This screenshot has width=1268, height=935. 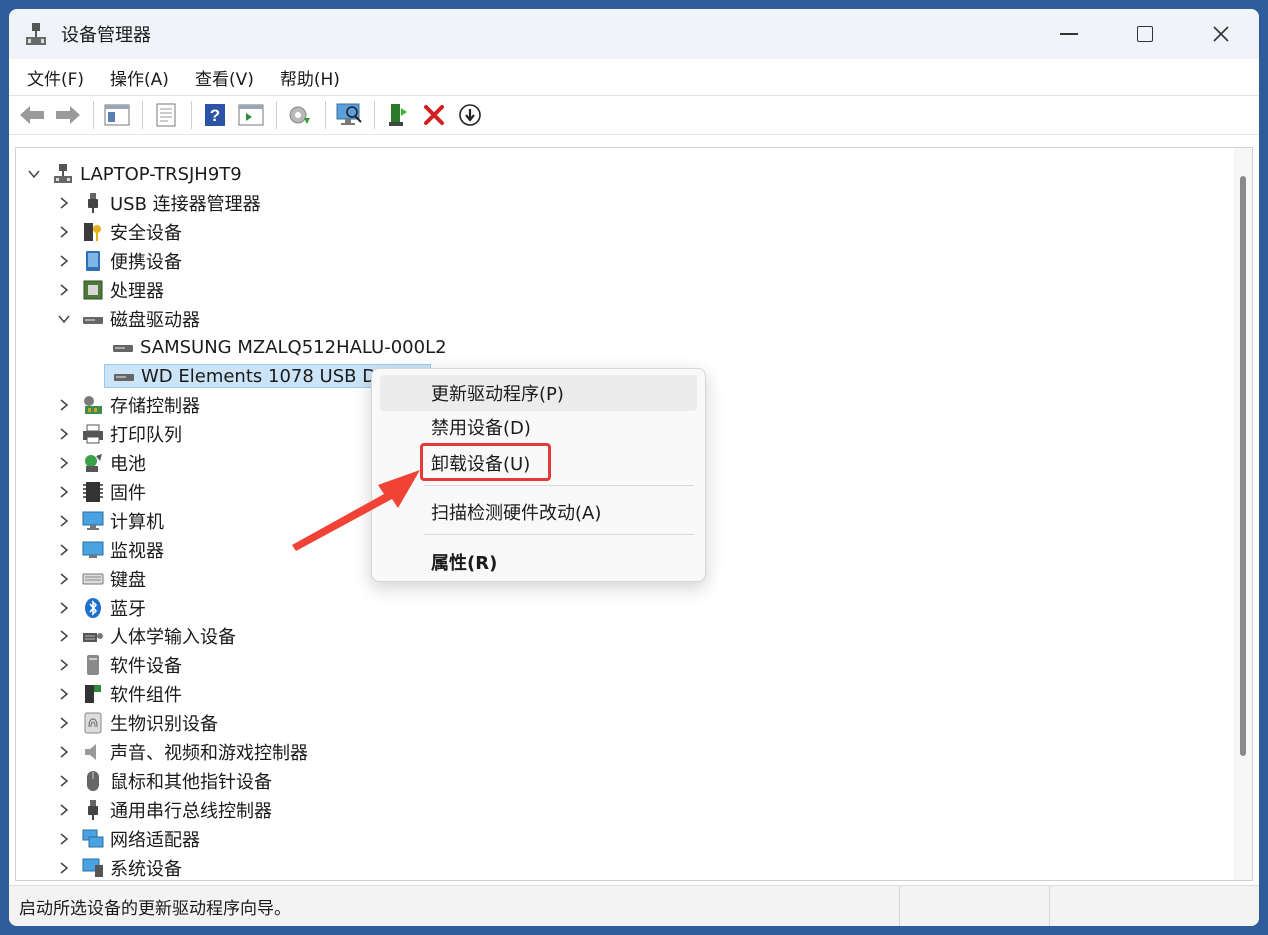 I want to click on tree-node: 网络适配器, so click(x=137, y=839).